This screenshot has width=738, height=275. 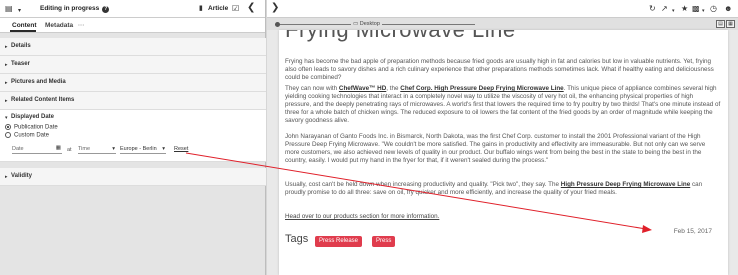 What do you see at coordinates (393, 88) in the screenshot?
I see `text: , the` at bounding box center [393, 88].